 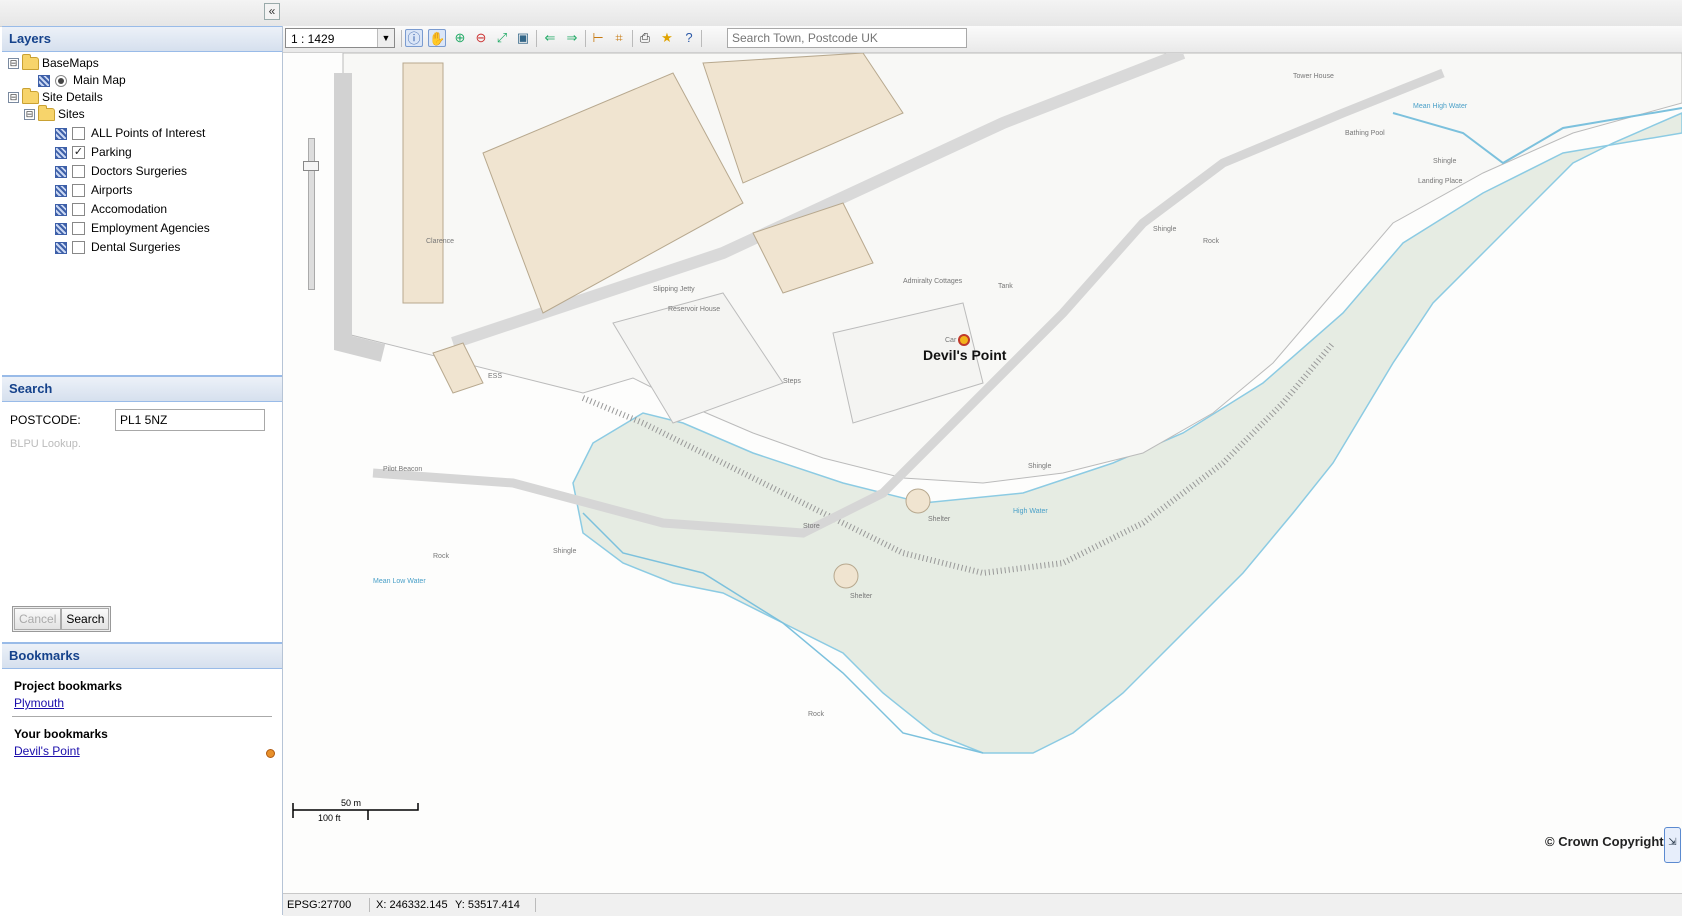 What do you see at coordinates (129, 209) in the screenshot?
I see `tree-label: Accomodation` at bounding box center [129, 209].